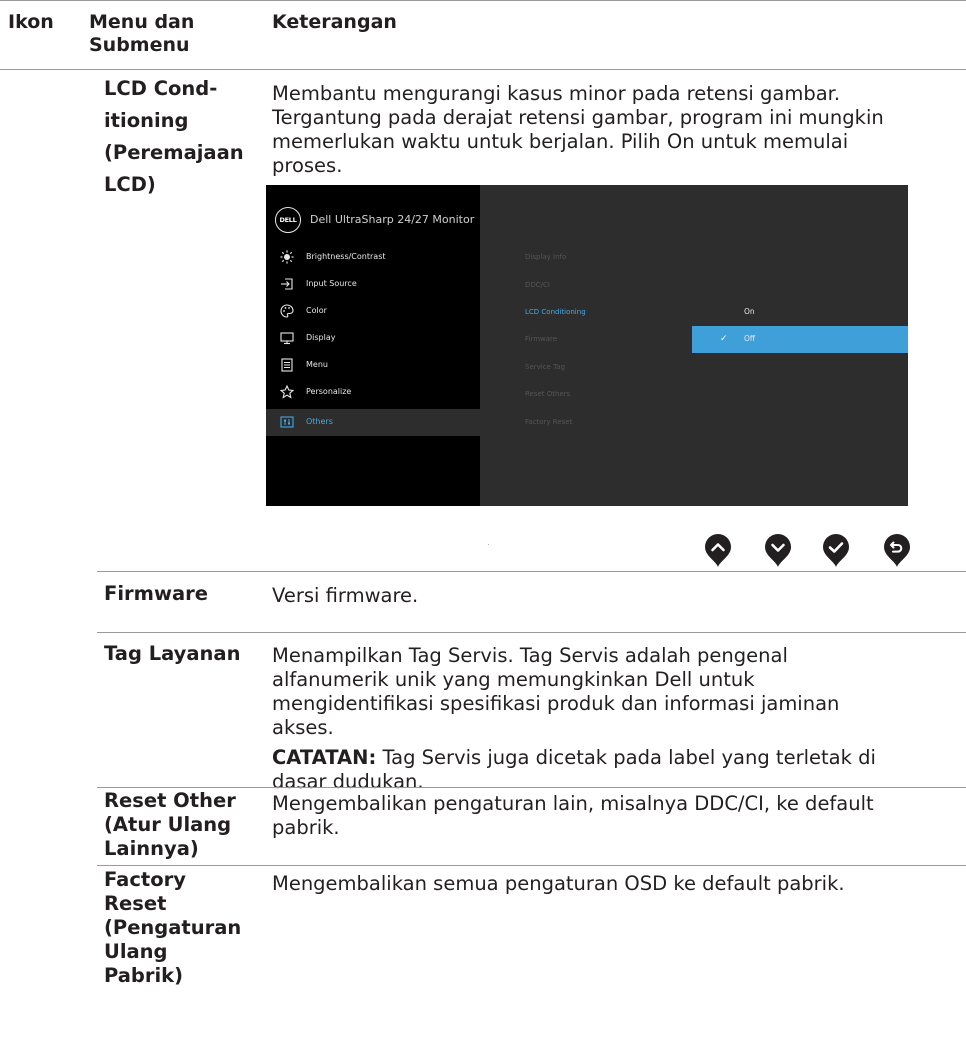 This screenshot has height=1037, width=966. Describe the element at coordinates (334, 22) in the screenshot. I see `header-description: Keterangan` at that location.